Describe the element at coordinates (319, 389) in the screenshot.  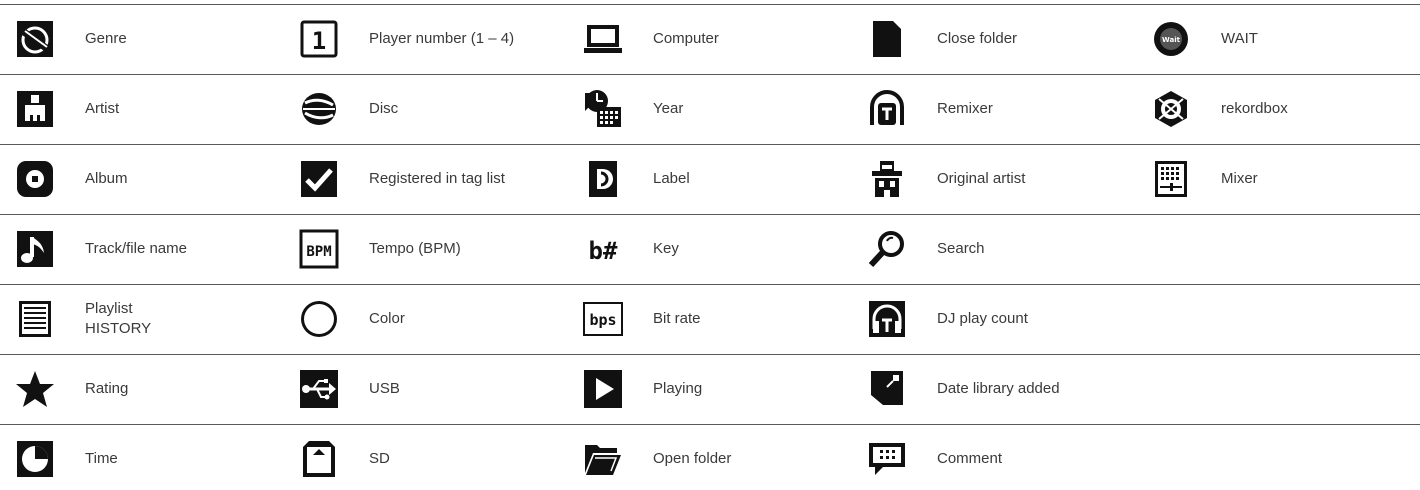
I see `usb-icon` at that location.